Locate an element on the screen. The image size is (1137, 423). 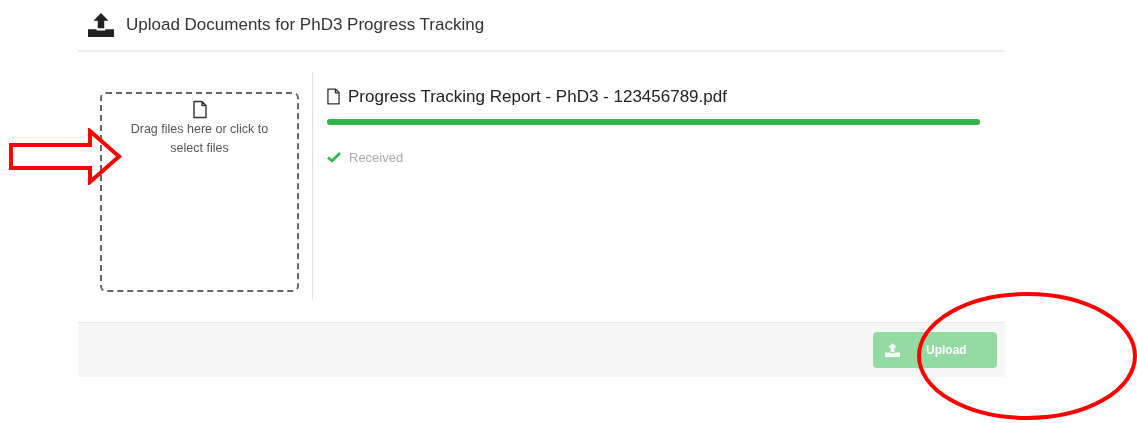
drop-zone-hint: Drag files here or click to select files is located at coordinates (199, 139).